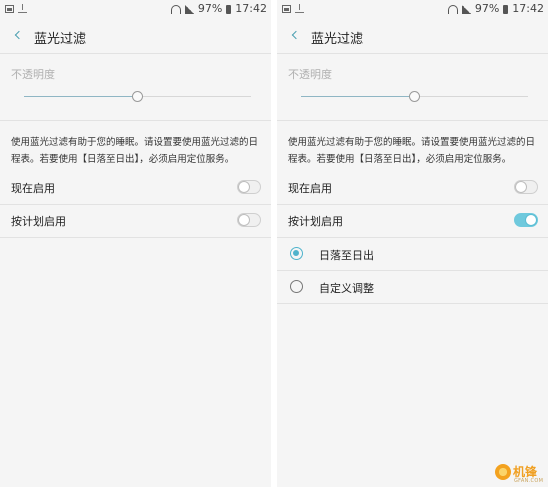  I want to click on option-label: 自定义调整, so click(346, 288).